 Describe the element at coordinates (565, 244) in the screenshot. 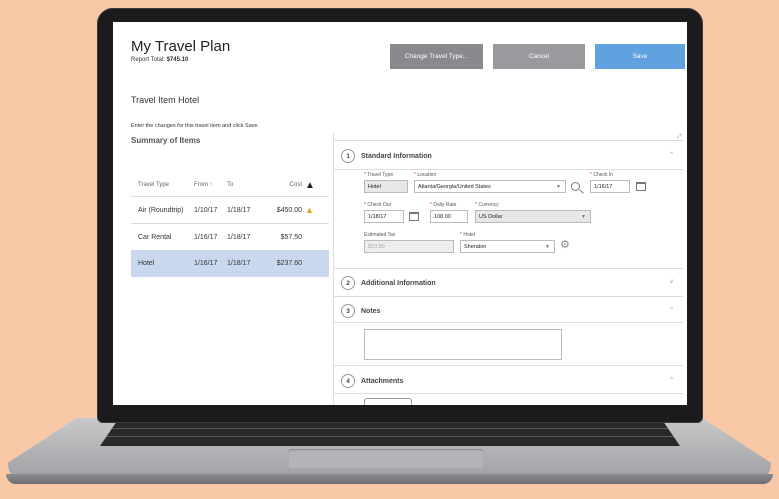

I see `gear-icon: ⚙` at that location.